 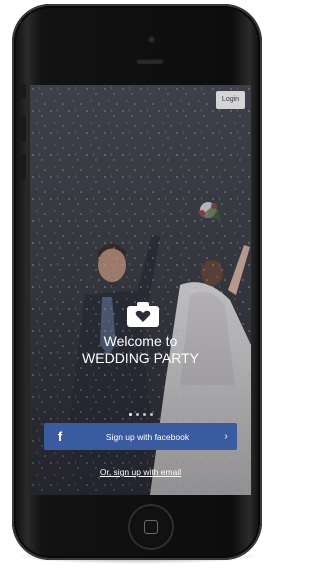 What do you see at coordinates (226, 436) in the screenshot?
I see `chevron-right-icon: ›` at bounding box center [226, 436].